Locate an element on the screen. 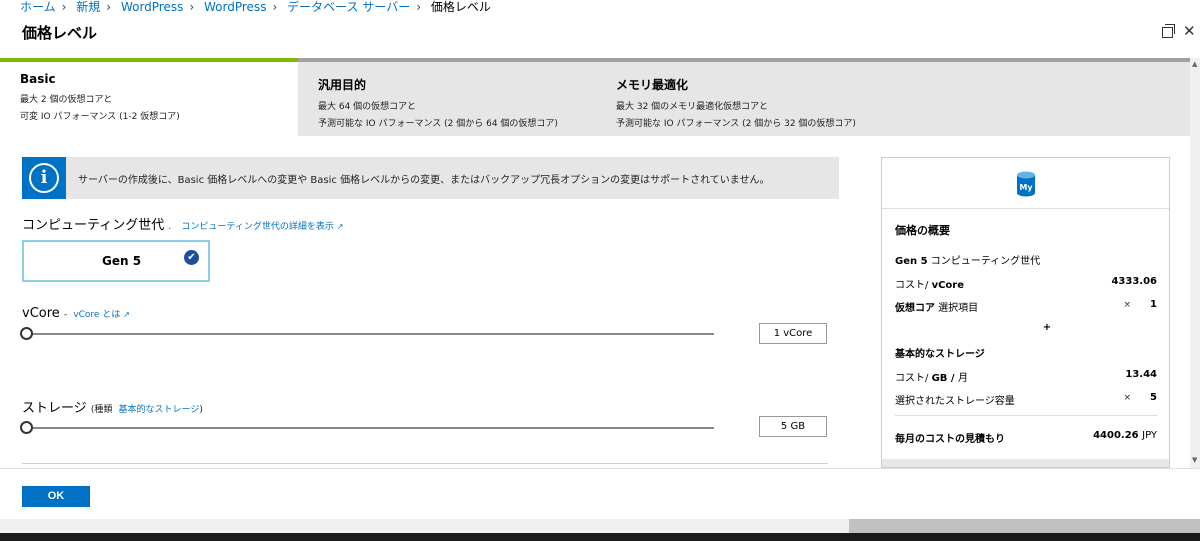  vcore-slider is located at coordinates (367, 333).